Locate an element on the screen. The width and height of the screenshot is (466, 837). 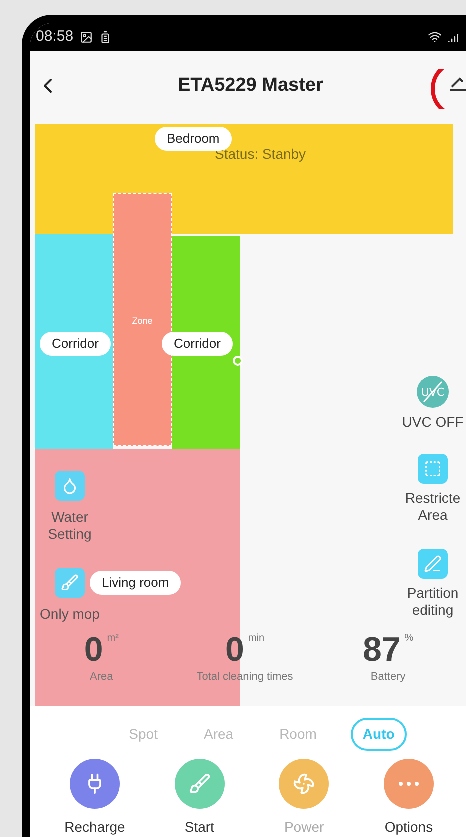
control-label: Restricte Area is located at coordinates (433, 507).